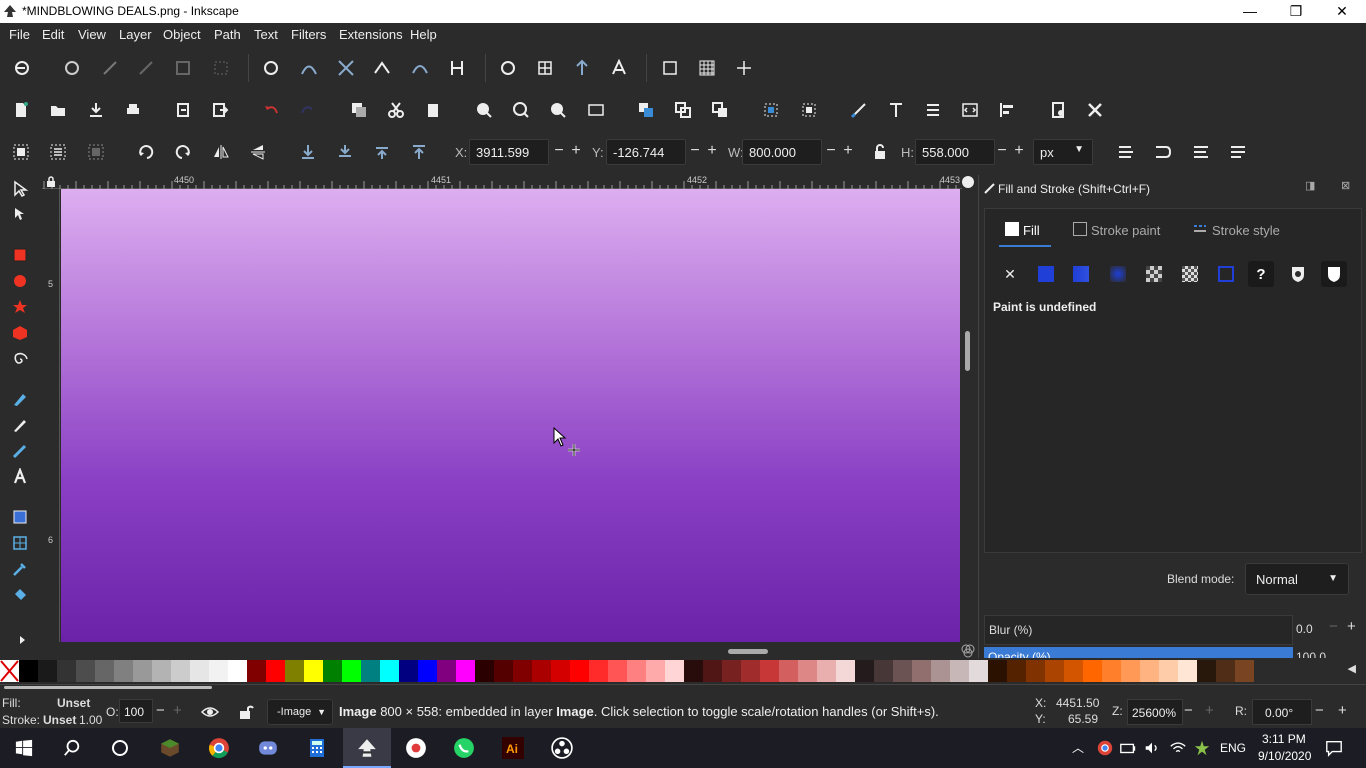  Describe the element at coordinates (19, 34) in the screenshot. I see `menu-file: File` at that location.